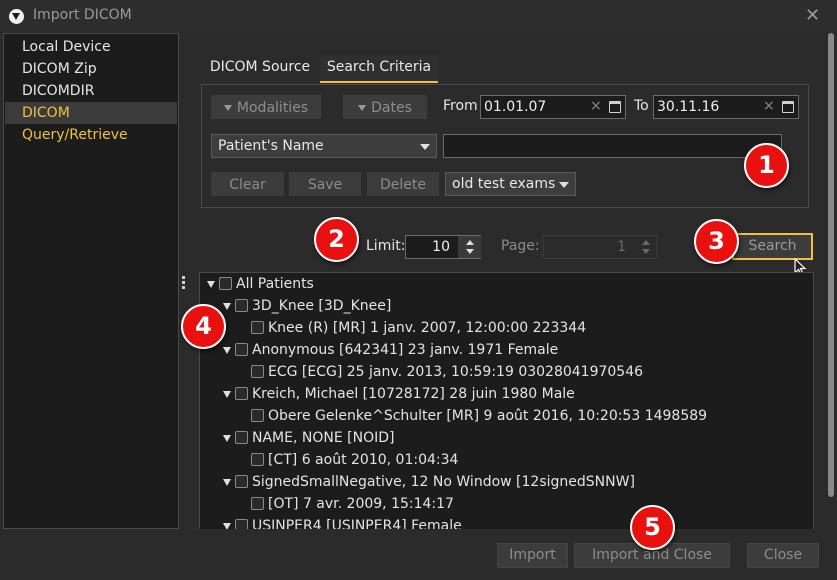  I want to click on from-label: From, so click(460, 106).